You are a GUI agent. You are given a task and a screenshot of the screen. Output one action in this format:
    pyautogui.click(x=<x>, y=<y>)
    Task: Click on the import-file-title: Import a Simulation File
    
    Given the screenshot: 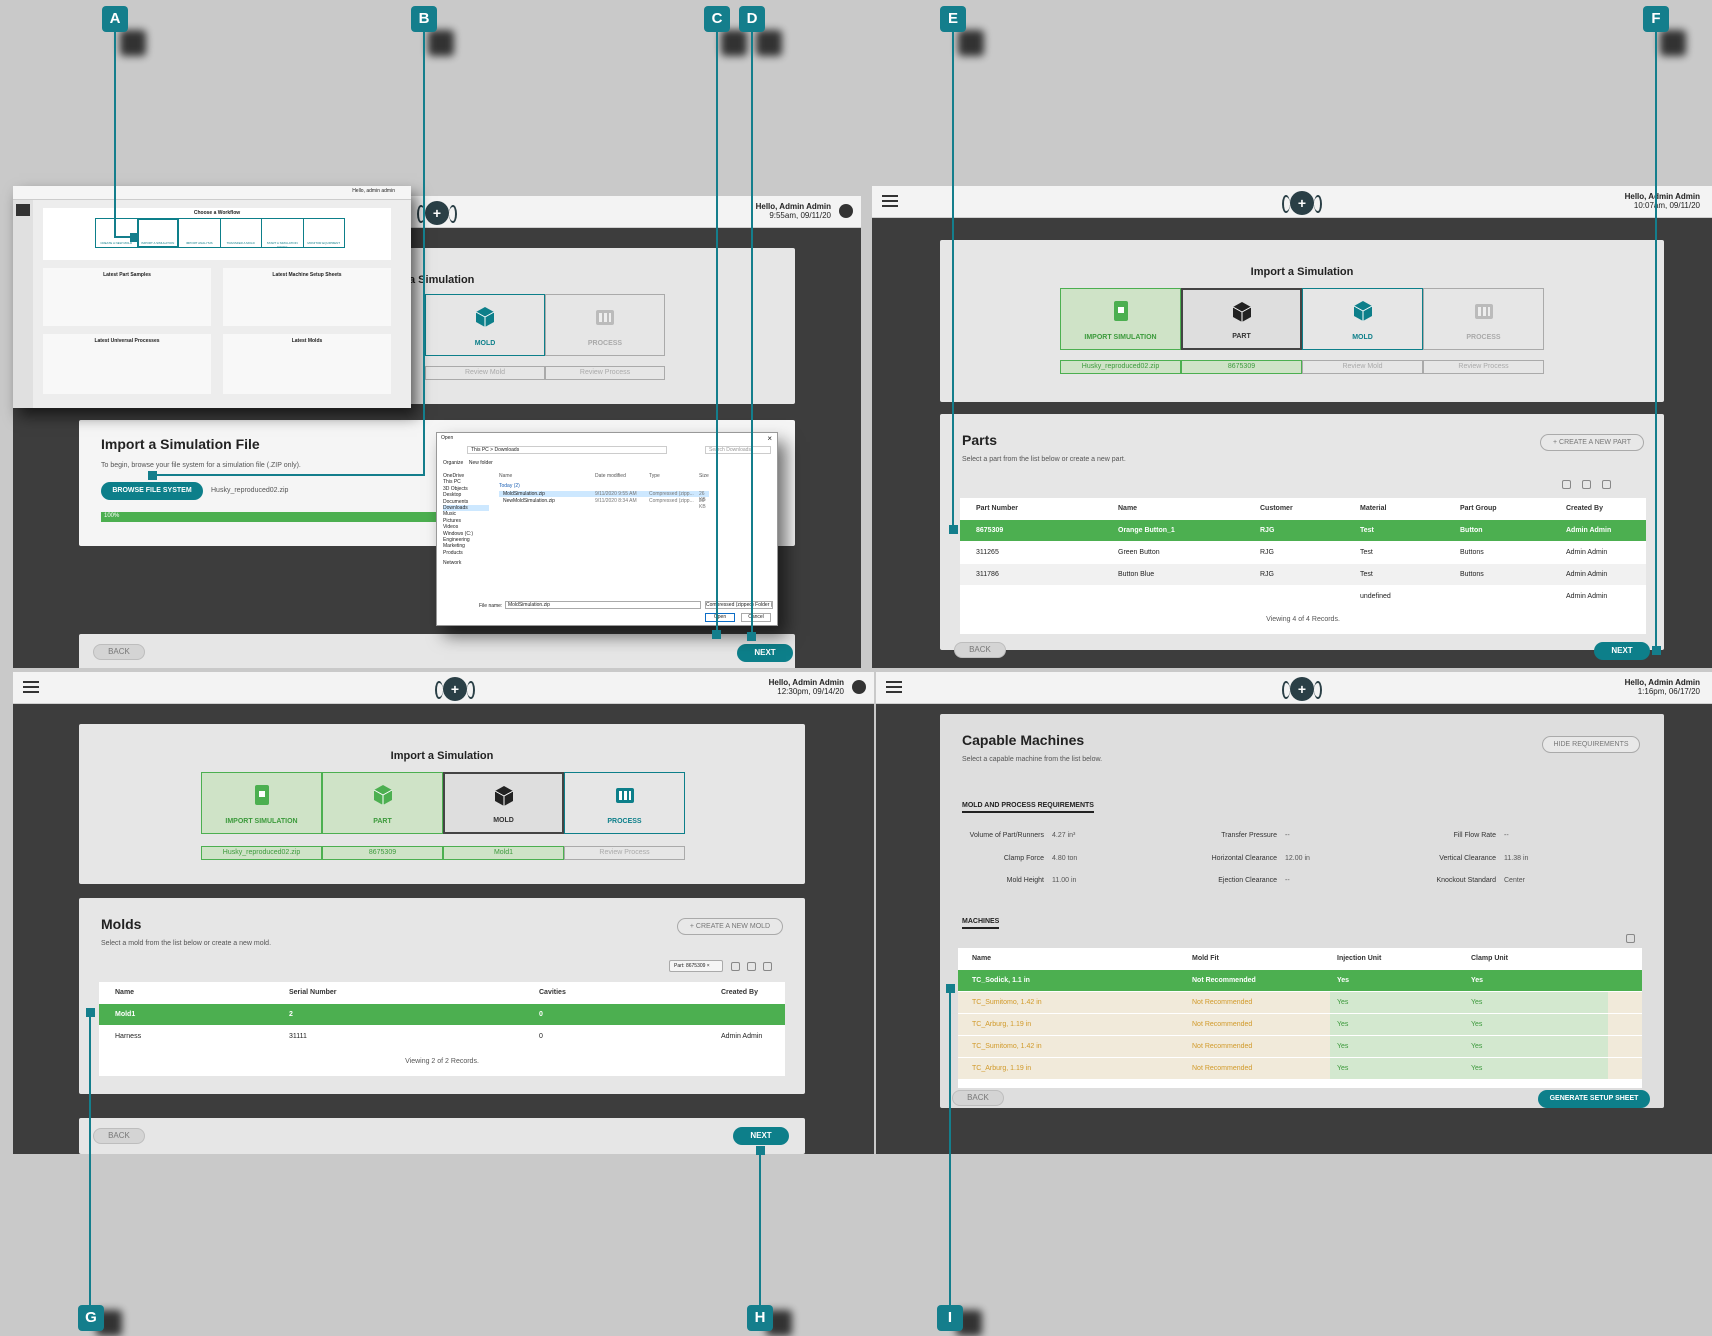 What is the action you would take?
    pyautogui.click(x=180, y=444)
    